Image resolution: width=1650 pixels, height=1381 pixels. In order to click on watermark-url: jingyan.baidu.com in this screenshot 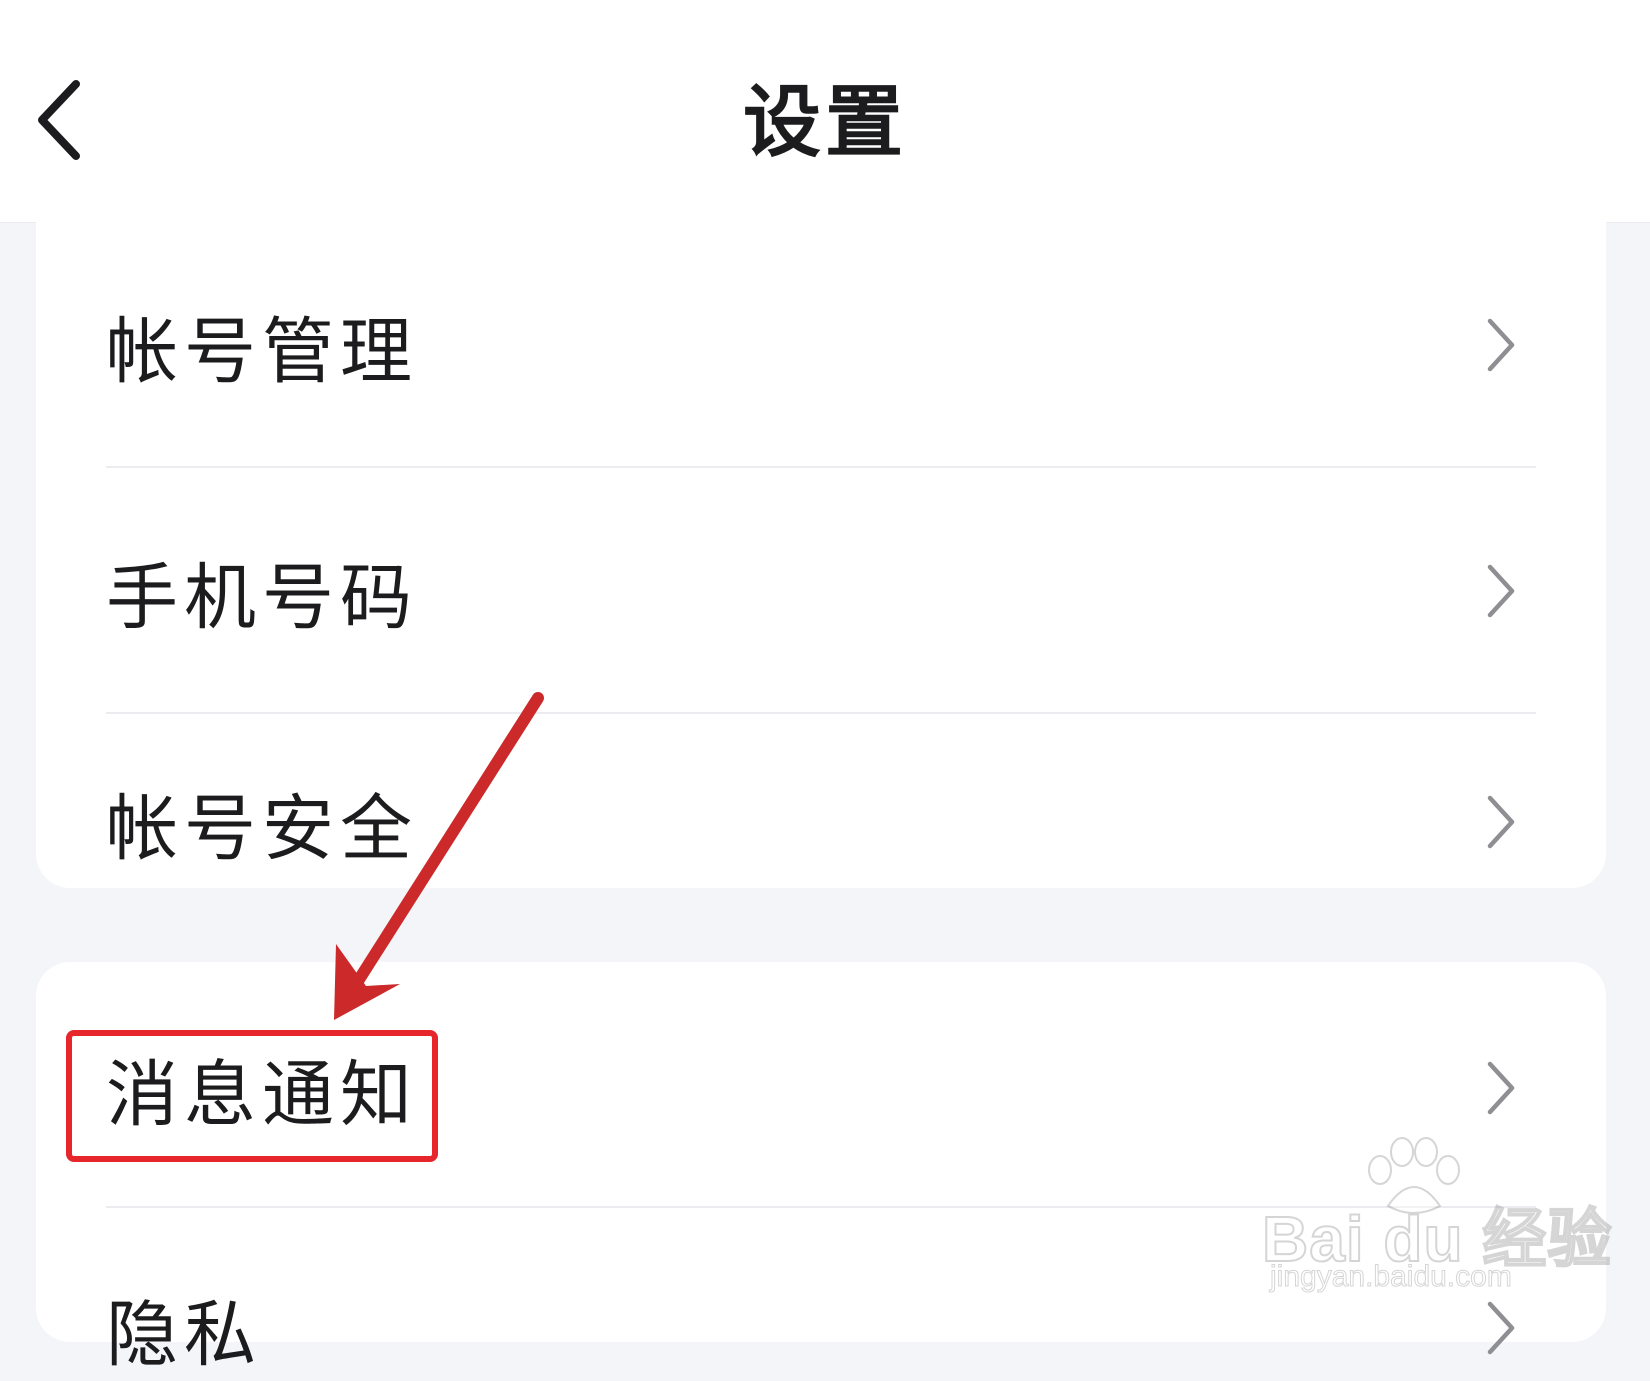, I will do `click(1391, 1277)`.